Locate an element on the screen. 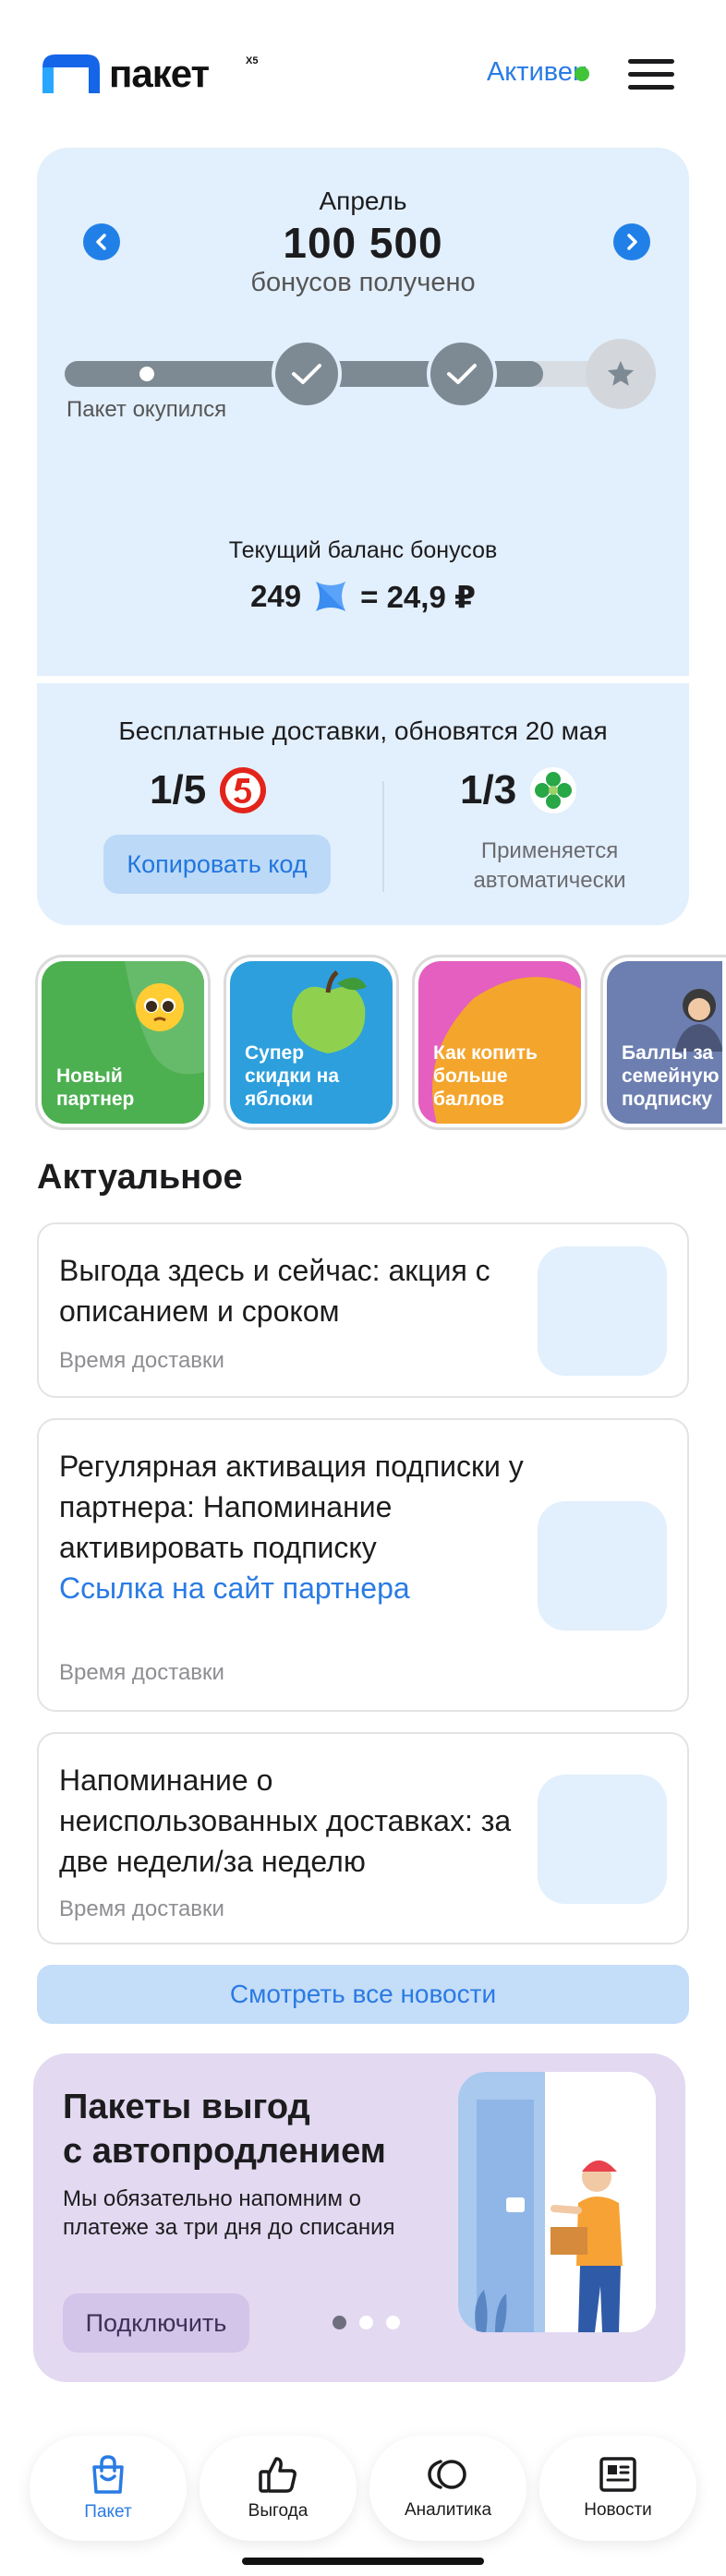 The width and height of the screenshot is (726, 2576). perekrestok-logo-icon is located at coordinates (553, 790).